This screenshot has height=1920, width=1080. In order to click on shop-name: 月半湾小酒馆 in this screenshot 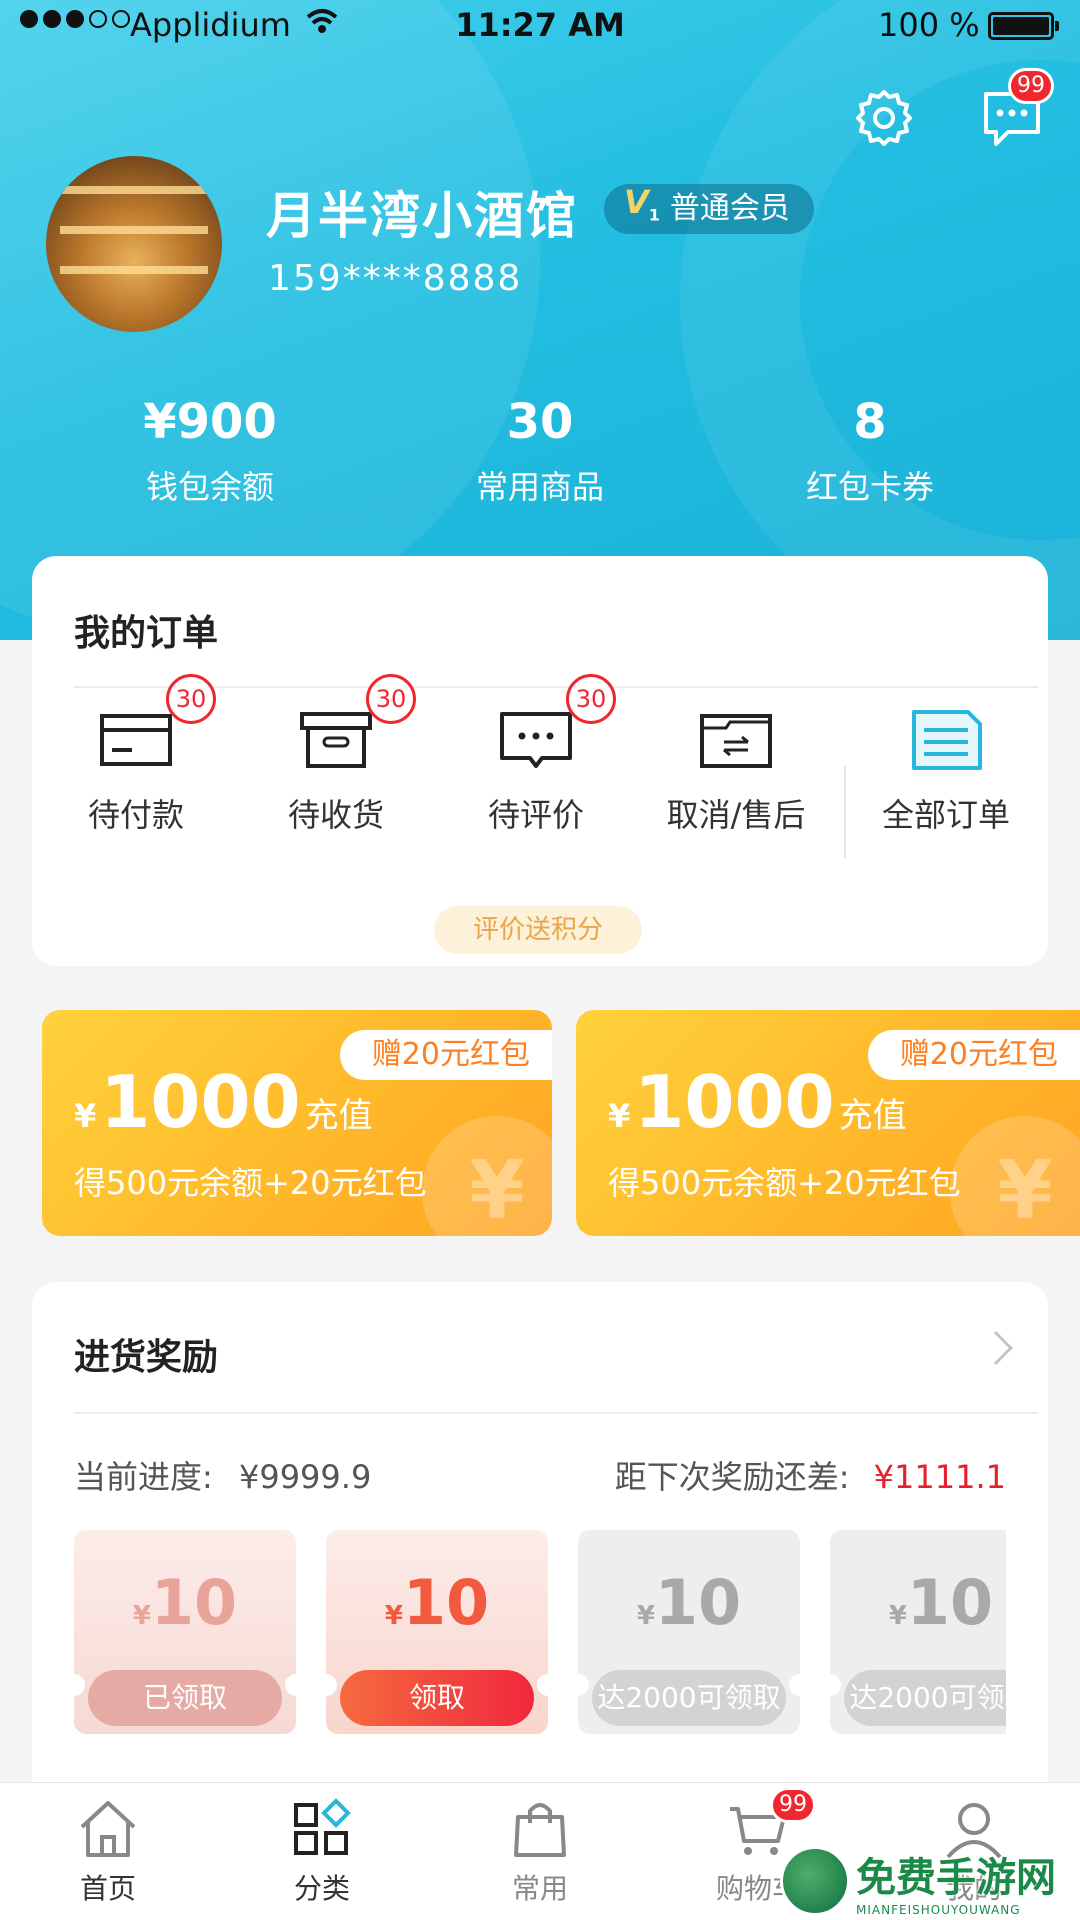, I will do `click(422, 216)`.